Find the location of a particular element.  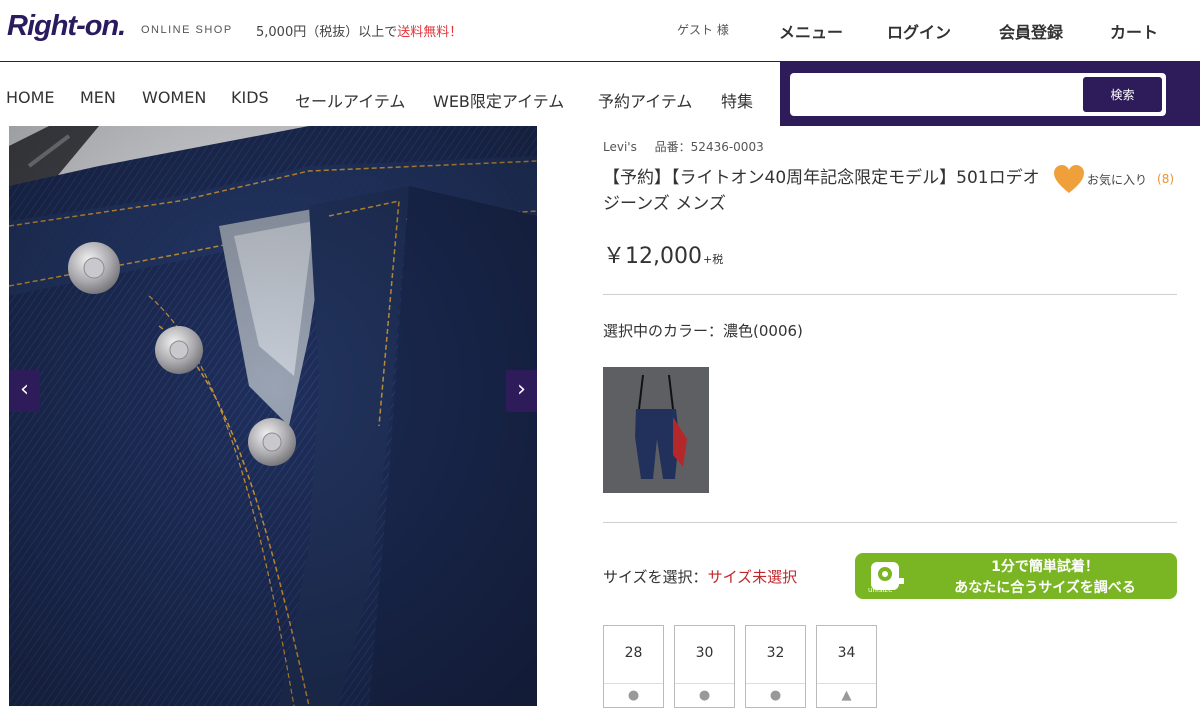

shipping-condition: 5,000円（税抜）以上で is located at coordinates (327, 32).